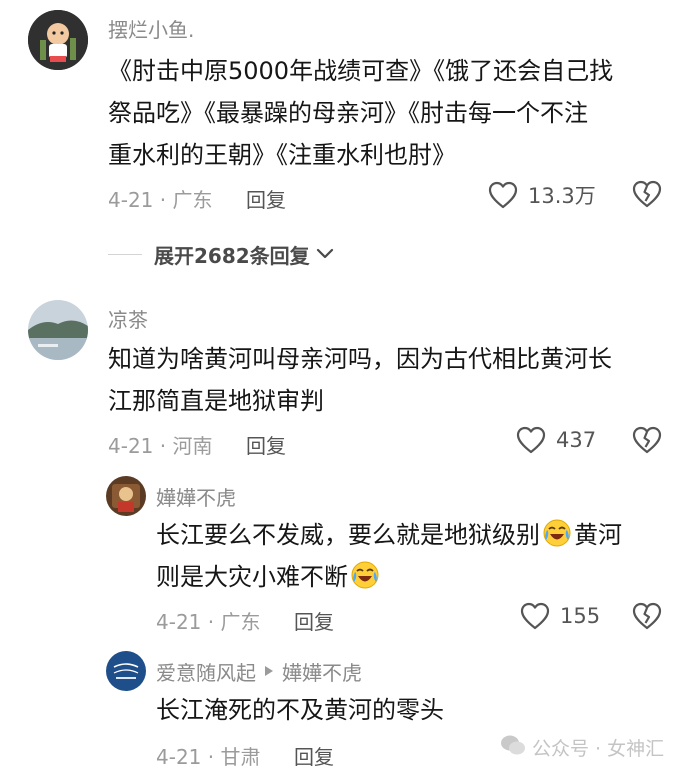 Image resolution: width=690 pixels, height=771 pixels. What do you see at coordinates (216, 401) in the screenshot?
I see `comment-line: 江那简直是地狱审判` at bounding box center [216, 401].